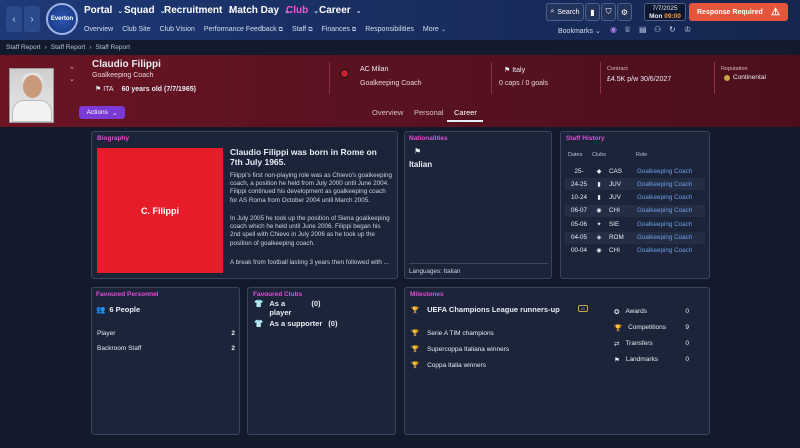  Describe the element at coordinates (136, 30) in the screenshot. I see `submenu-club-site: Club Site` at that location.